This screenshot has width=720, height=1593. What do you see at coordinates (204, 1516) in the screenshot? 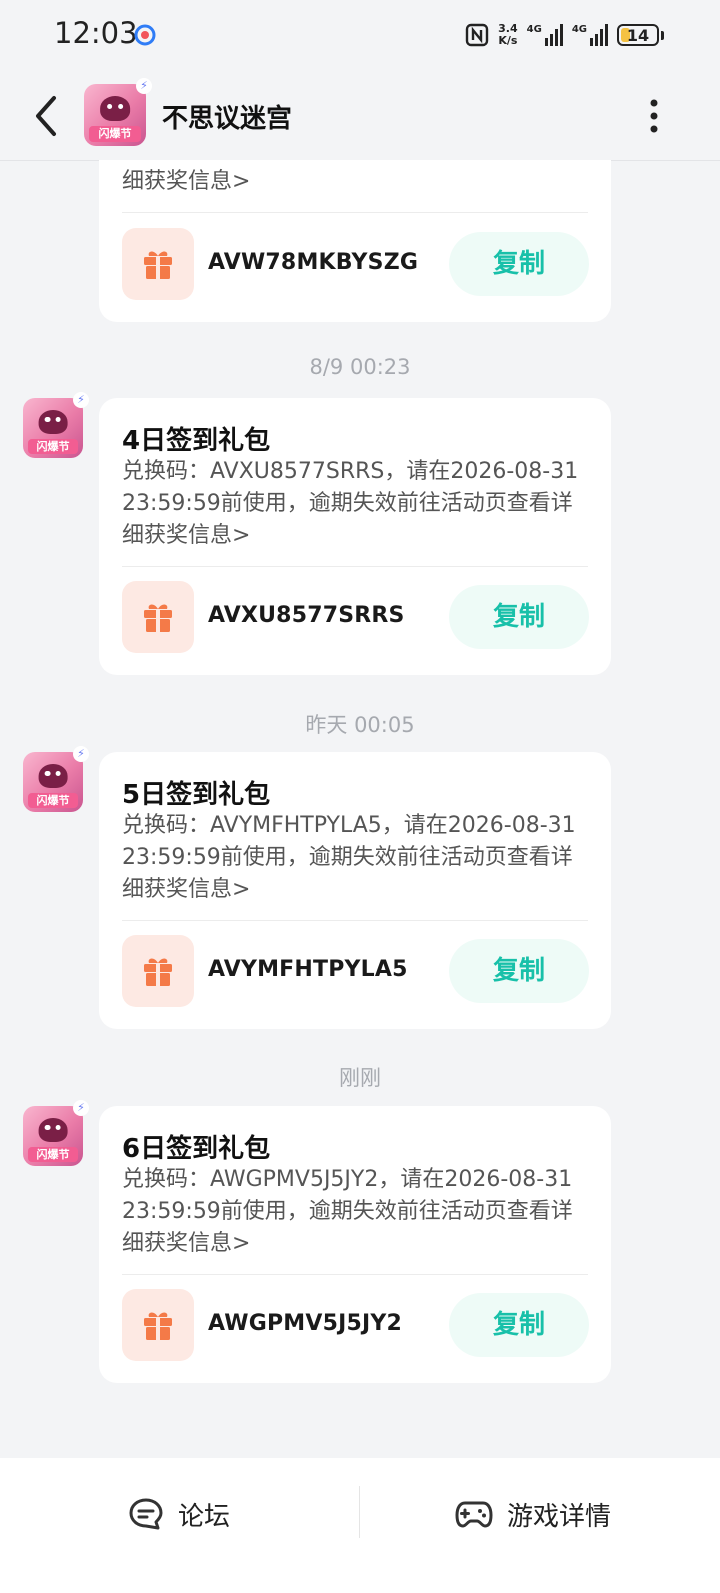
I see `forum-label: 论坛` at bounding box center [204, 1516].